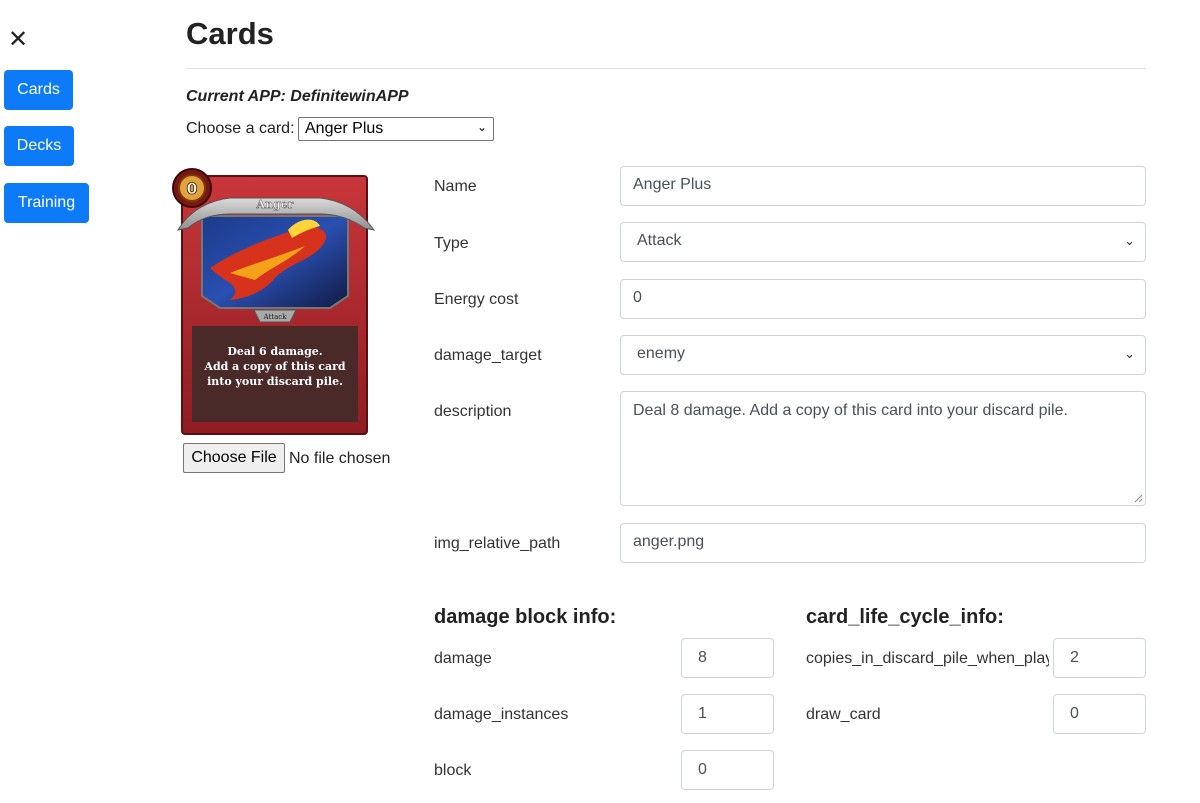  I want to click on type-select-value: Attack, so click(659, 240).